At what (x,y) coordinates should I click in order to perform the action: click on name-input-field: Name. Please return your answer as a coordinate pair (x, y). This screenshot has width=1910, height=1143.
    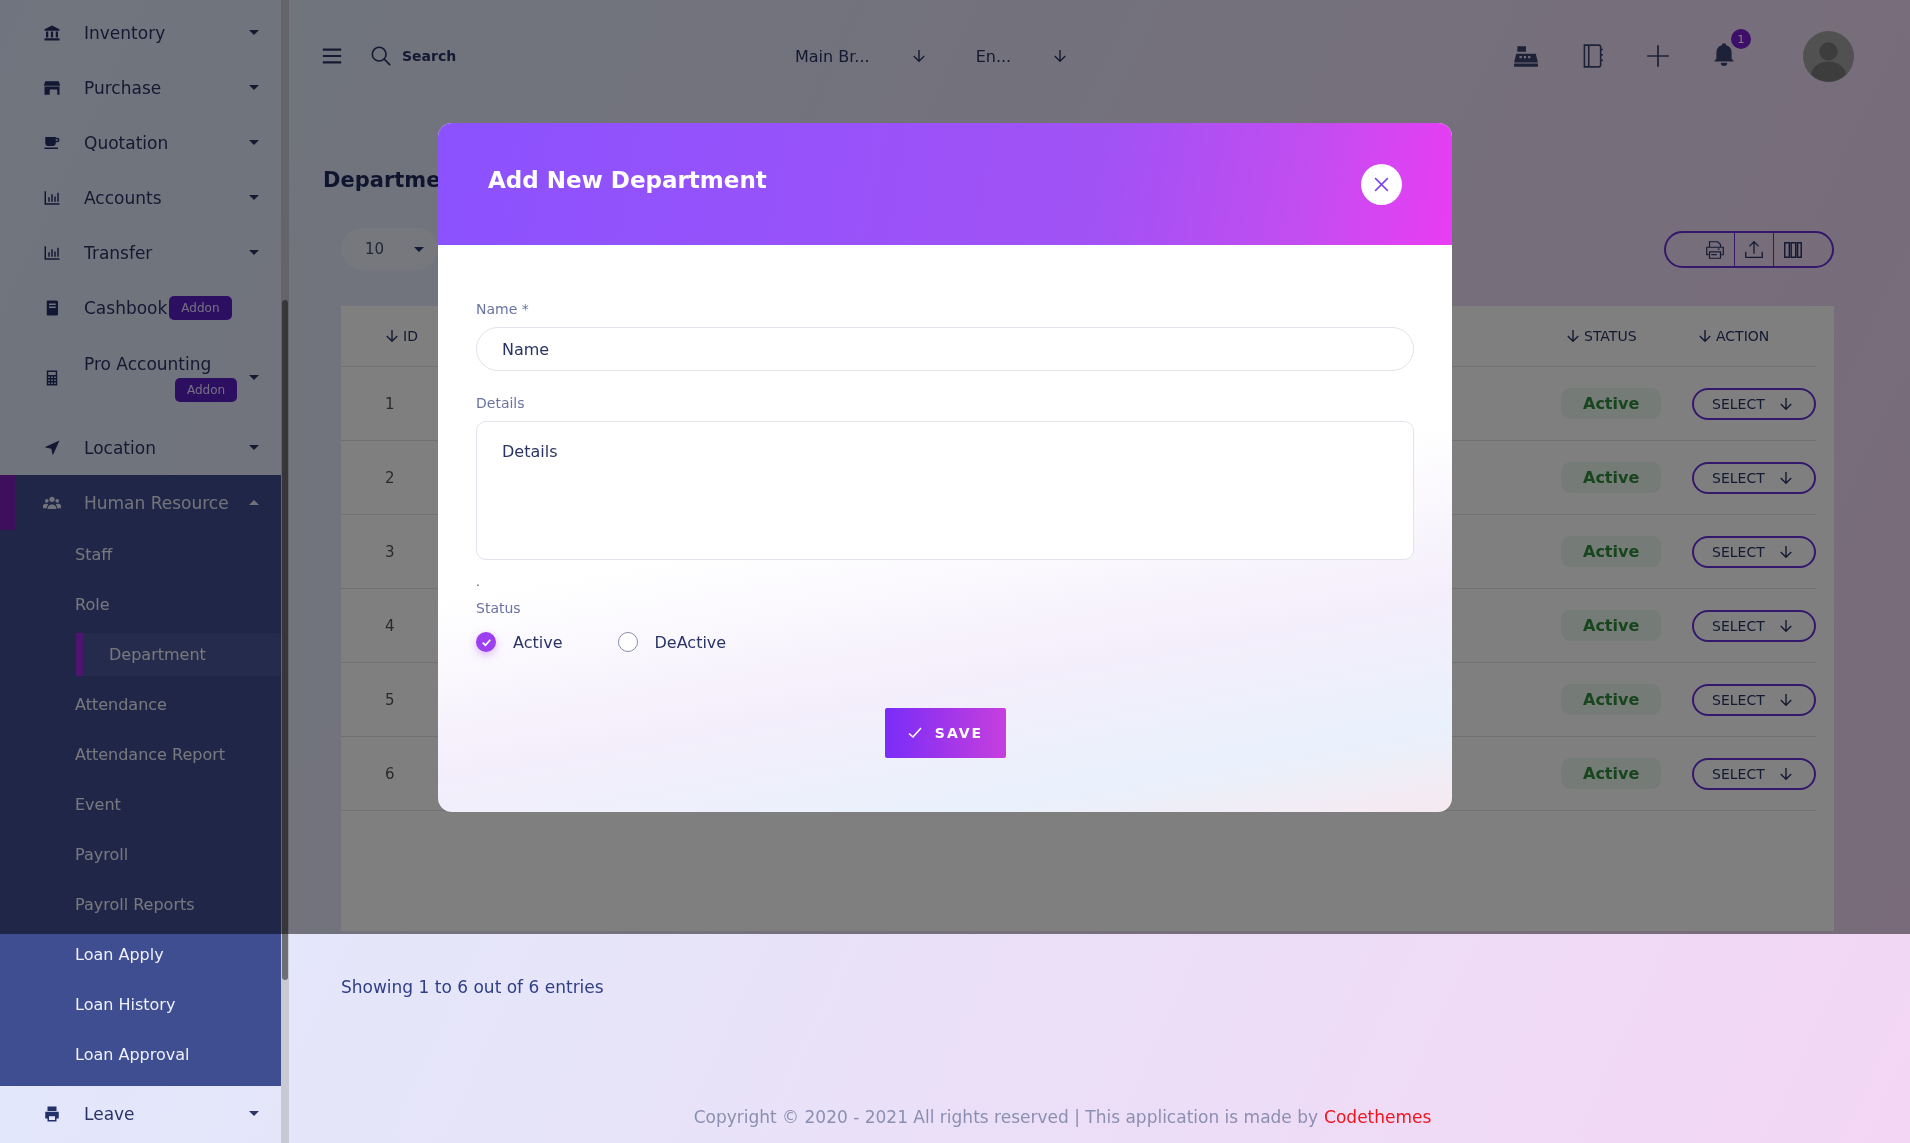
    Looking at the image, I should click on (945, 349).